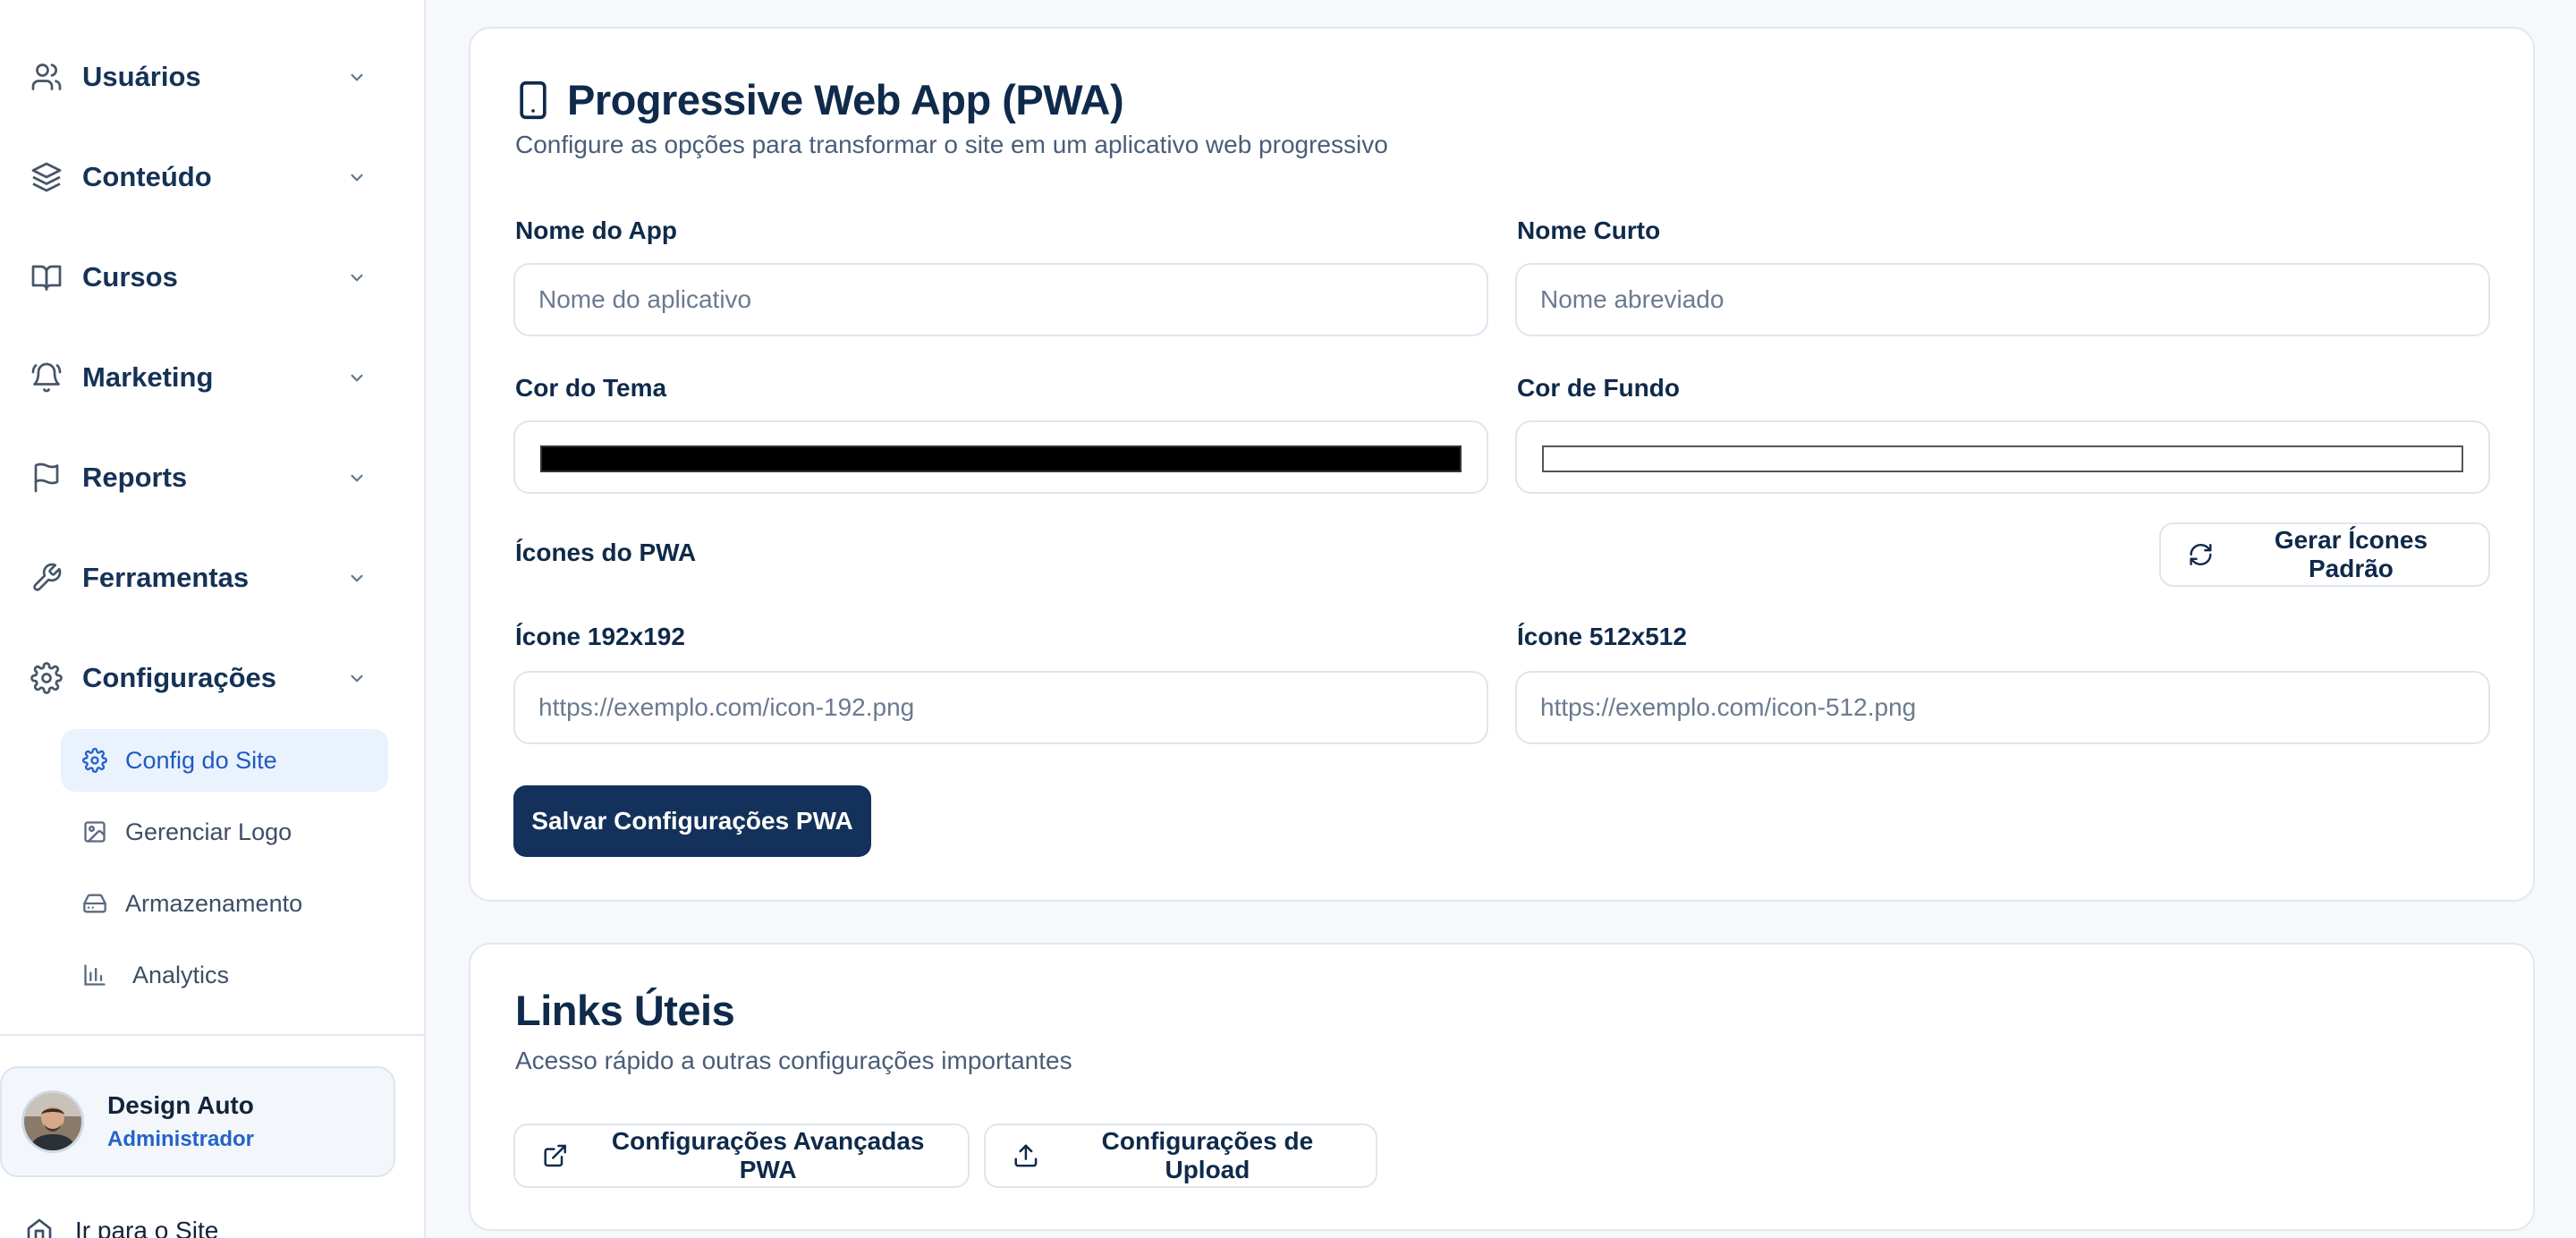  What do you see at coordinates (625, 1010) in the screenshot?
I see `links-title: Links Úteis` at bounding box center [625, 1010].